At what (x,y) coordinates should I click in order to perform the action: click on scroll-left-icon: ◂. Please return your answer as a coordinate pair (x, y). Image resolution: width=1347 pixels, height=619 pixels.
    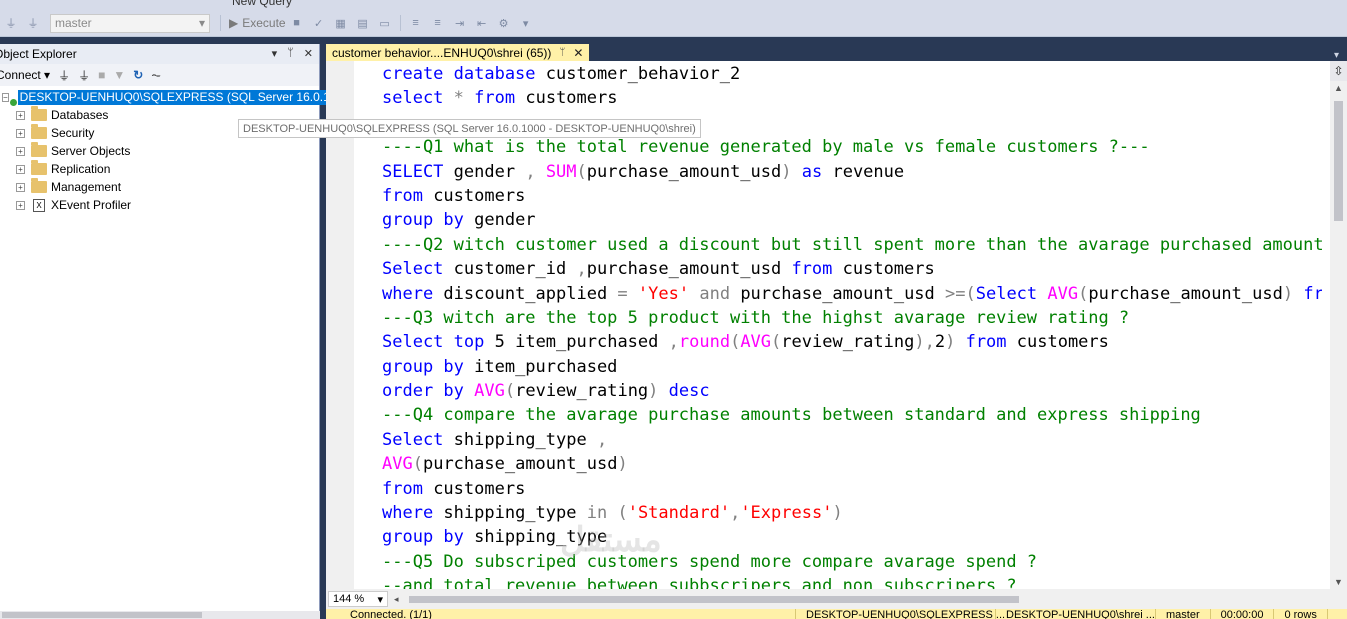
    Looking at the image, I should click on (396, 599).